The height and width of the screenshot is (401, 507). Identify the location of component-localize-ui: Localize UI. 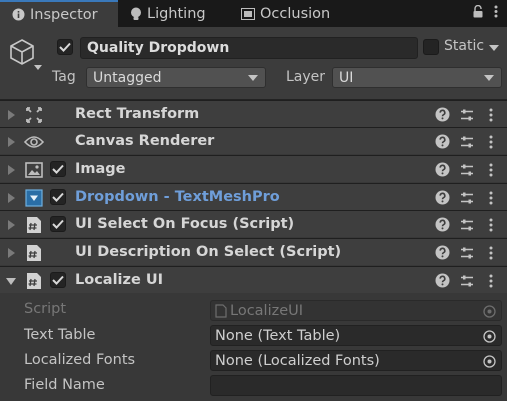
(253, 279).